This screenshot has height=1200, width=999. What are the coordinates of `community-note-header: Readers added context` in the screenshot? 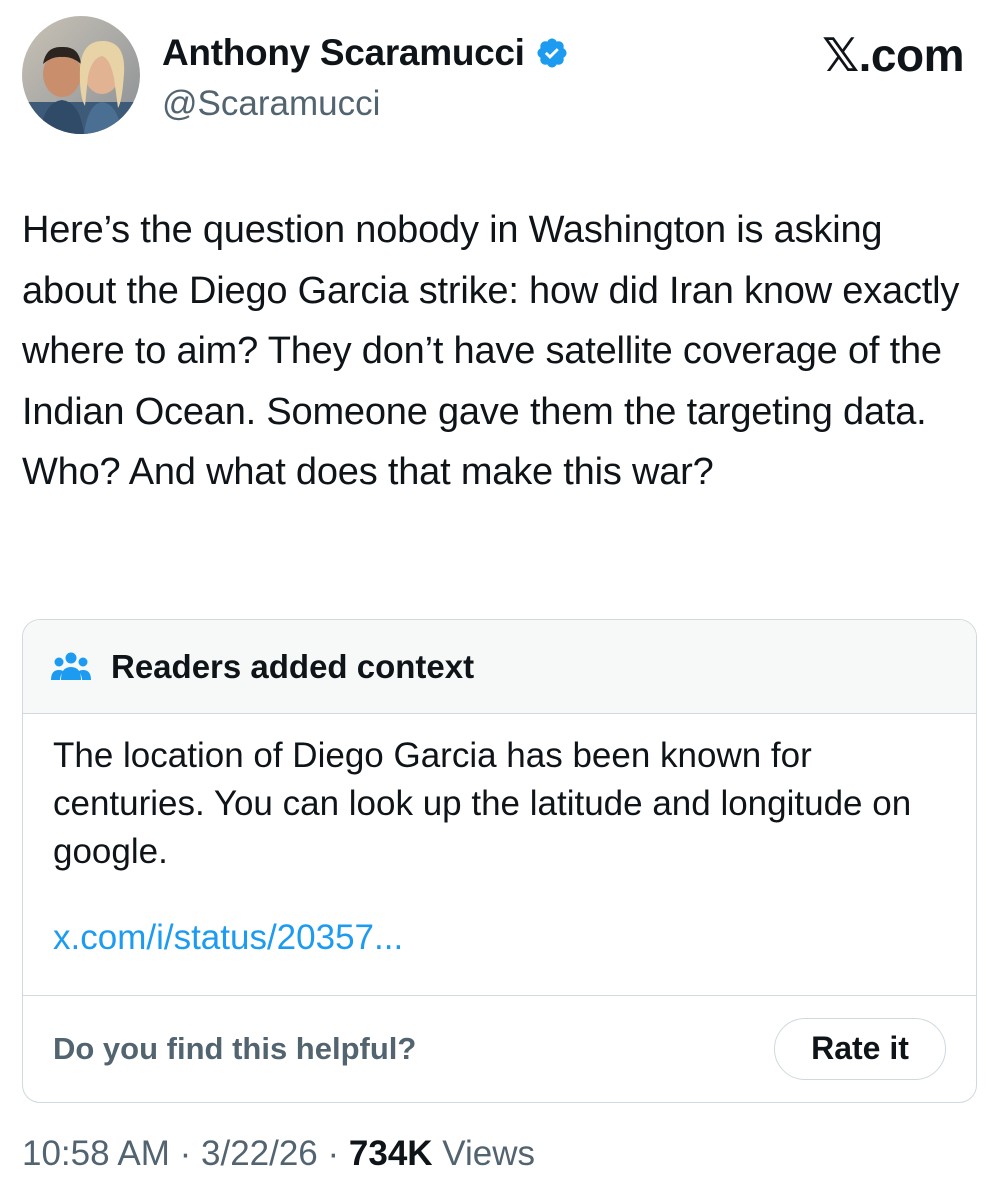 It's located at (499, 667).